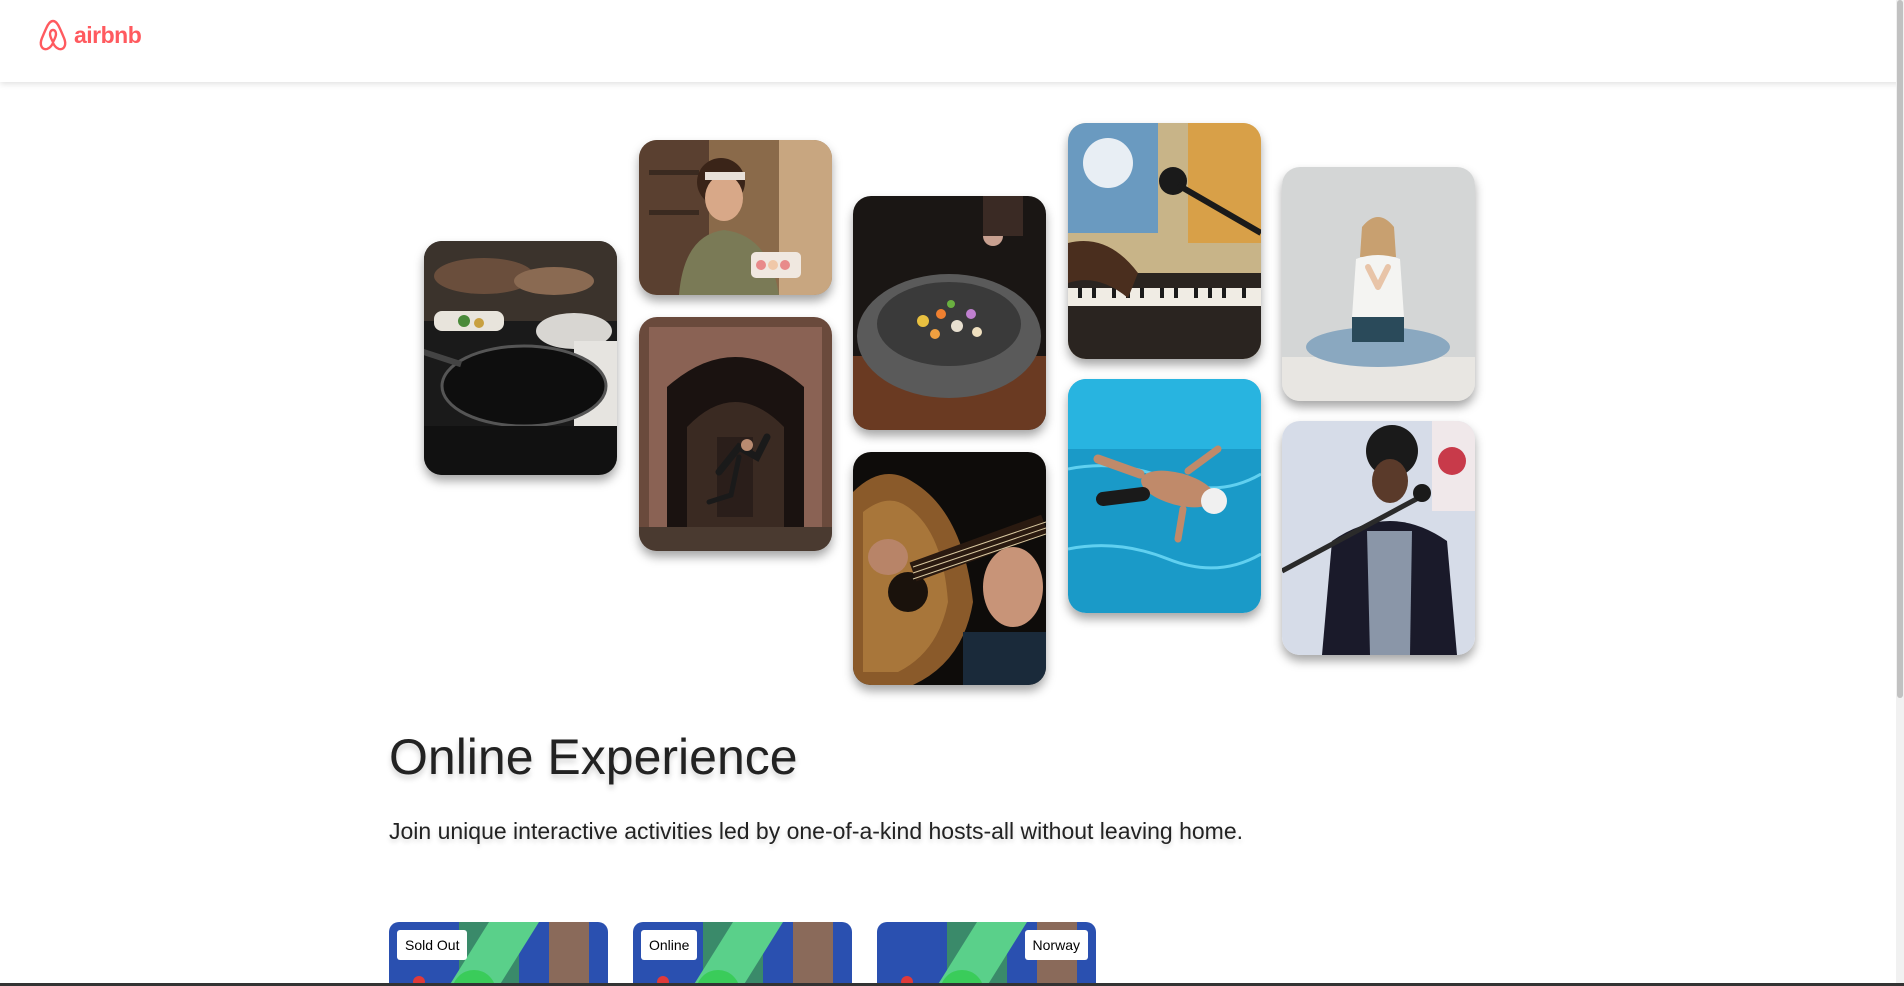  I want to click on page-scrollbar, so click(1900, 493).